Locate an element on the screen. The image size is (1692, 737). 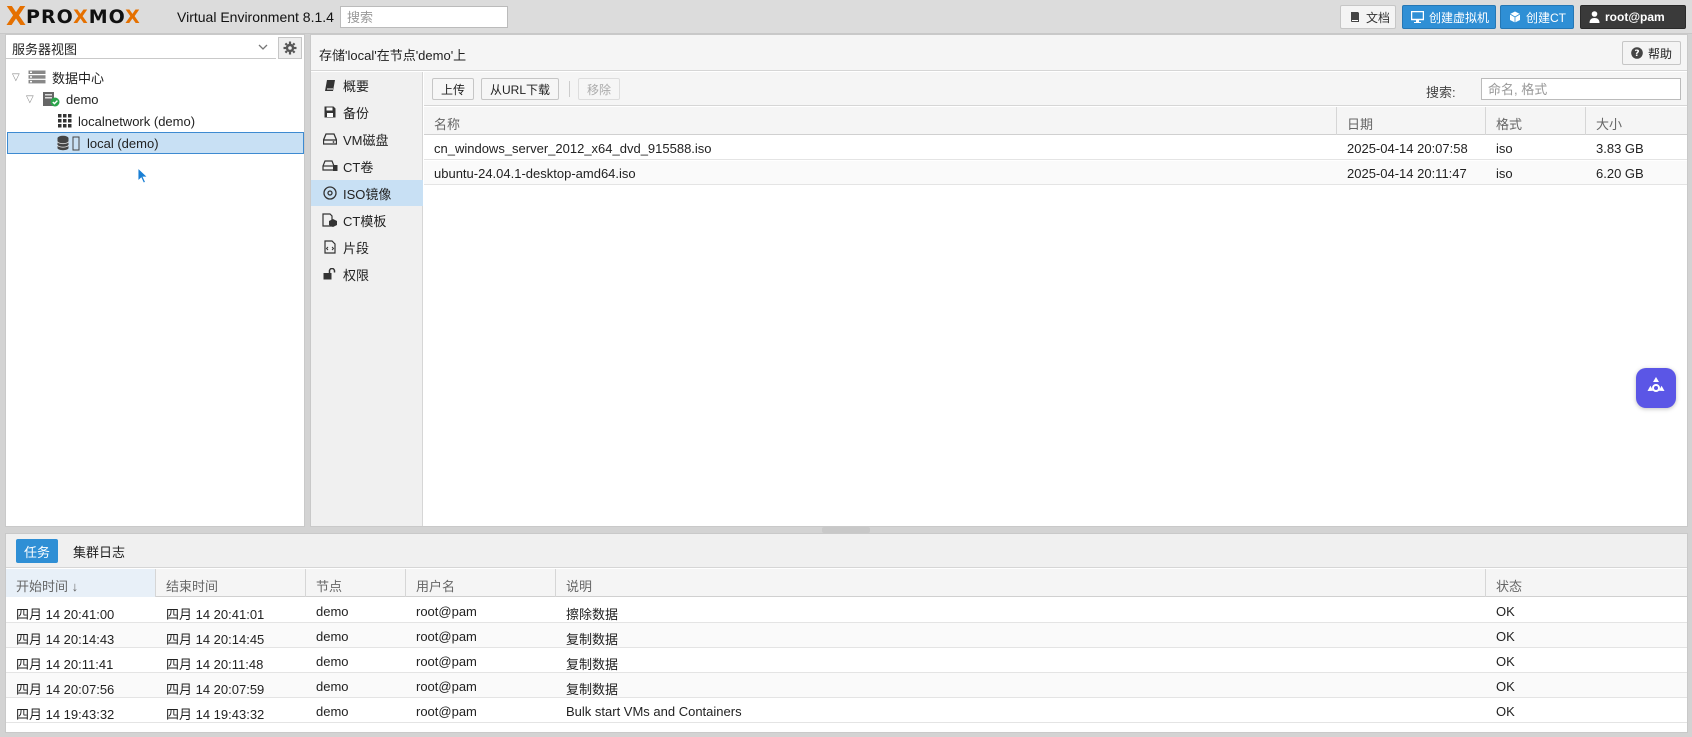
floppy-disk-icon is located at coordinates (330, 112).